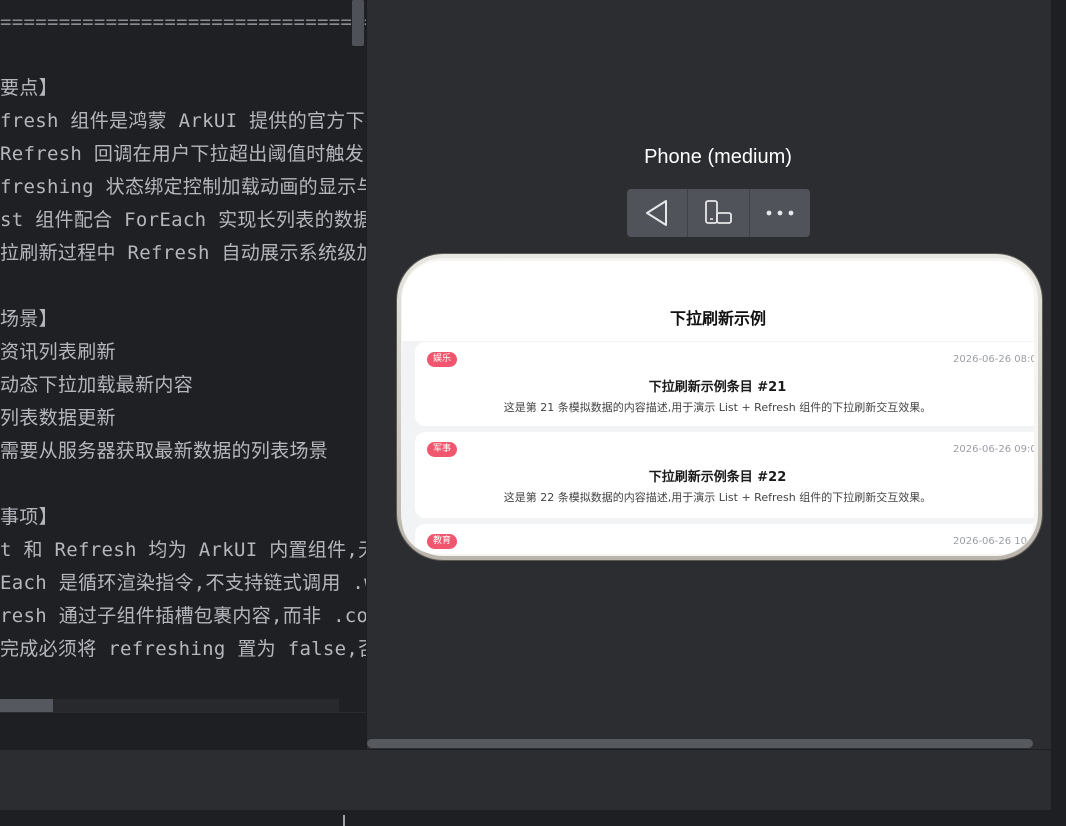 The width and height of the screenshot is (1066, 826). What do you see at coordinates (183, 187) in the screenshot?
I see `code-line: freshing 状态绑定控制加载动画的显示与` at bounding box center [183, 187].